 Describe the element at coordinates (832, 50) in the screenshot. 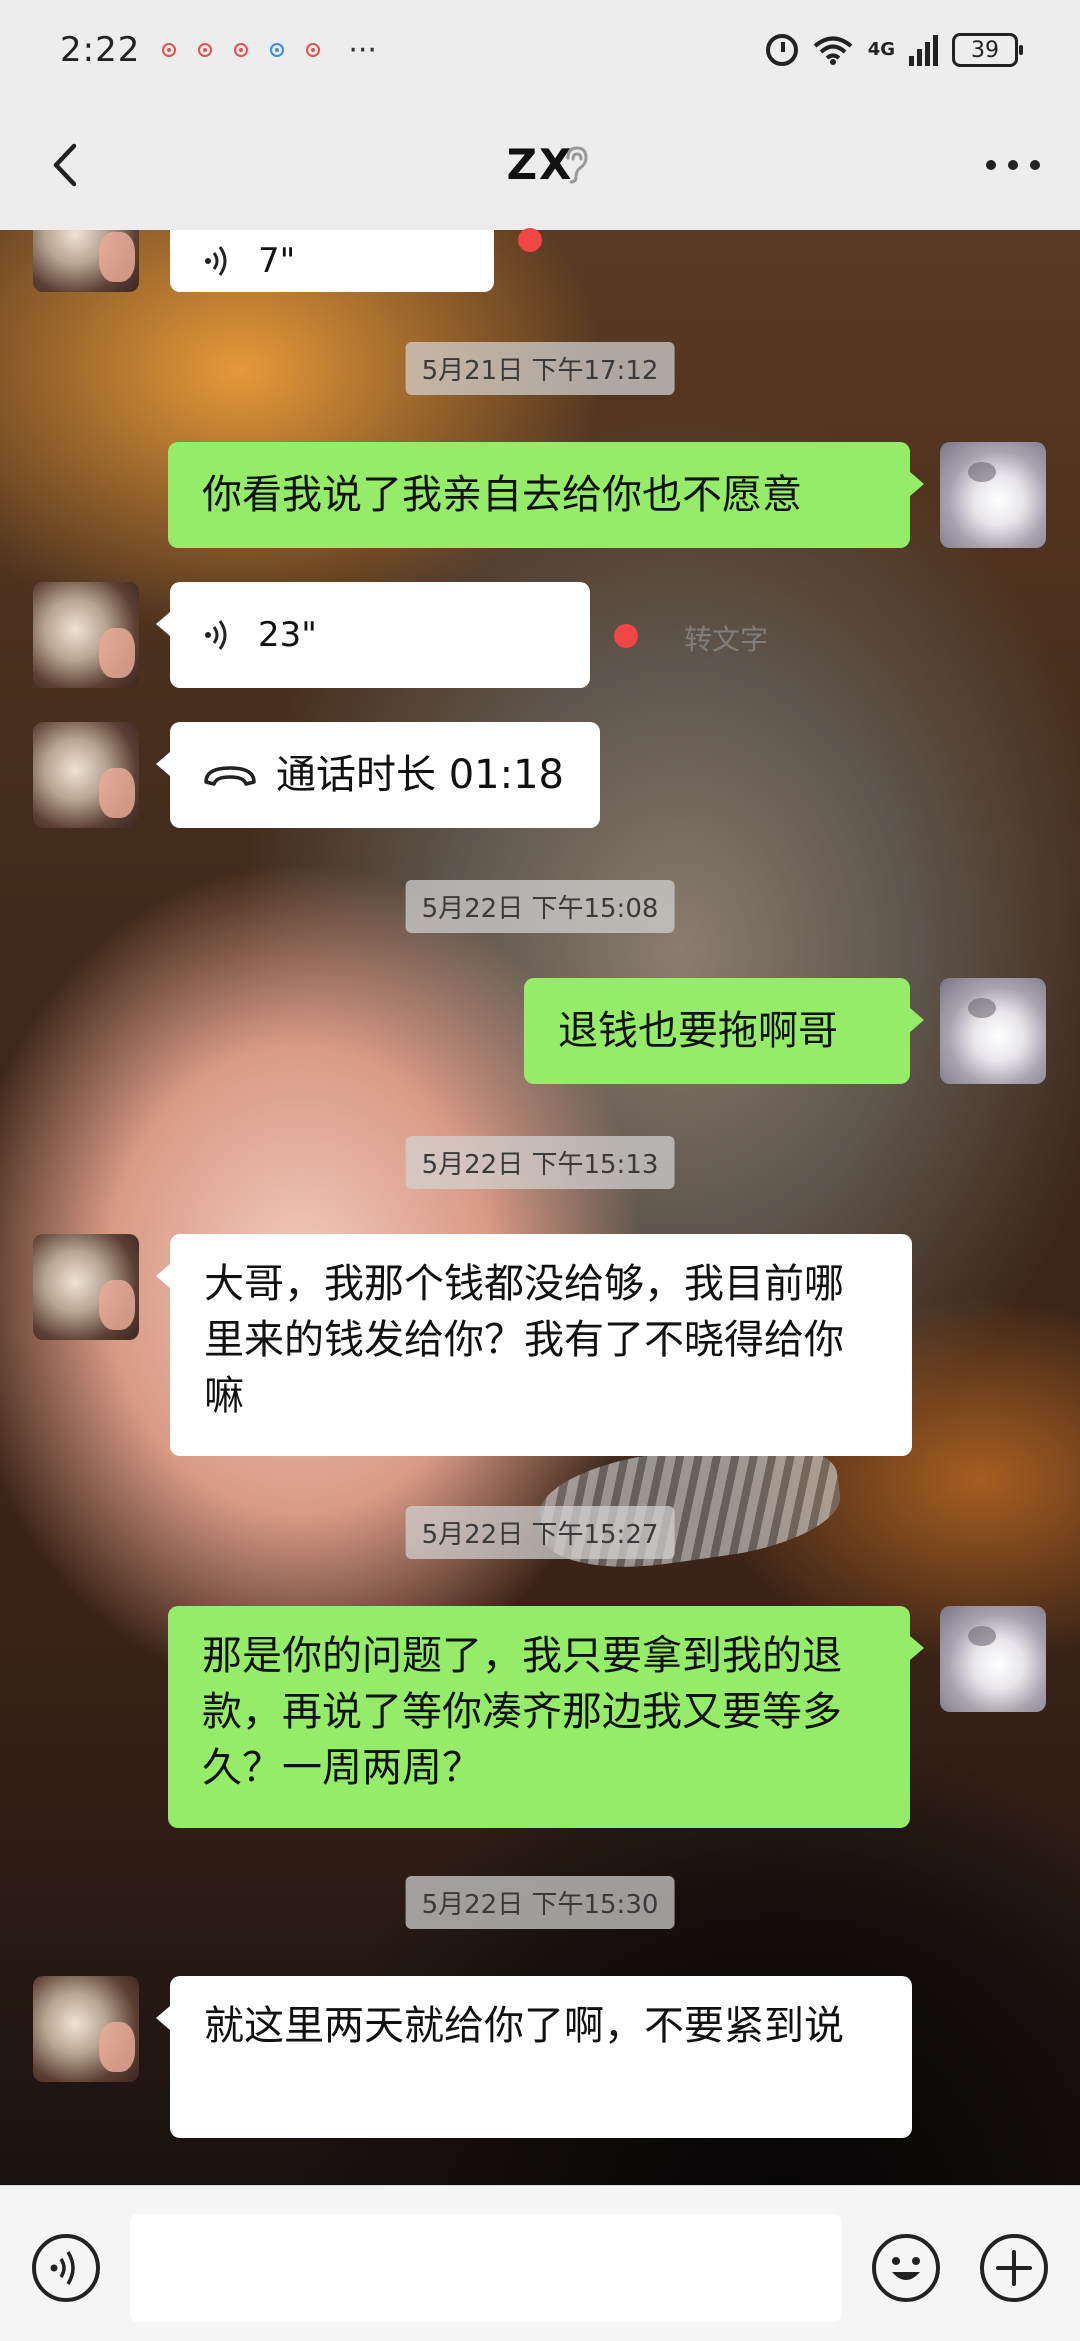

I see `wifi-icon` at that location.